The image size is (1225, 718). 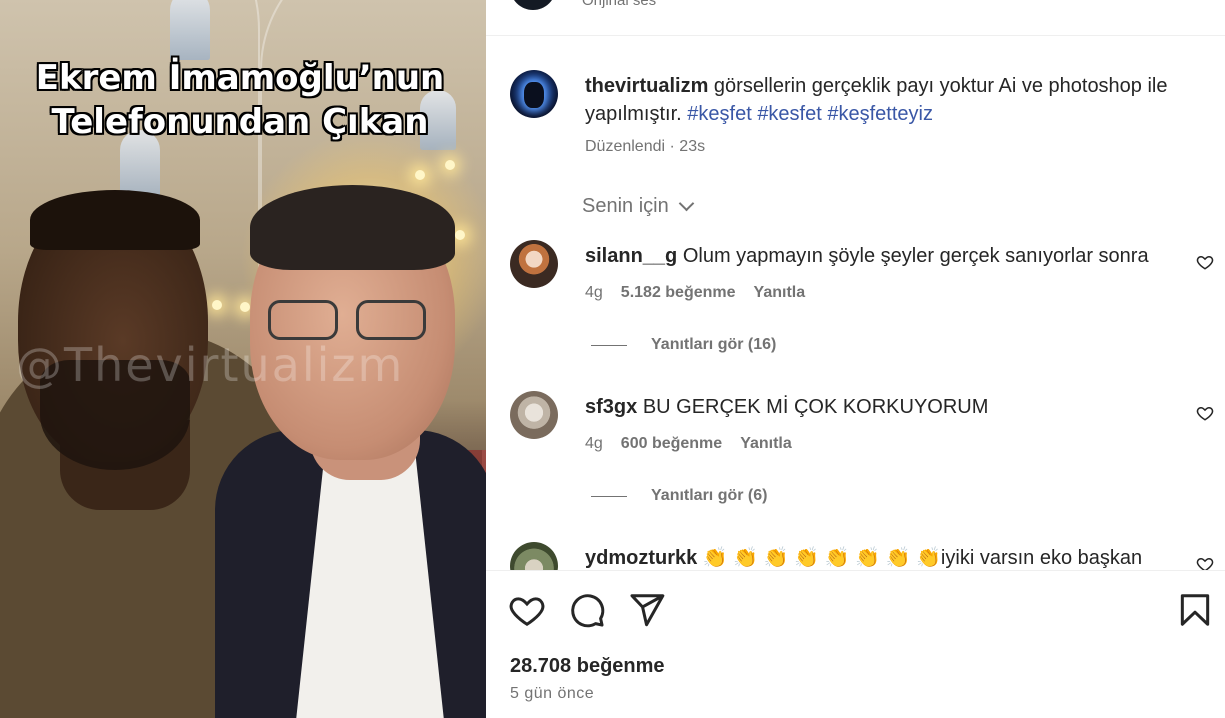 I want to click on caption-age: 23s, so click(x=692, y=146).